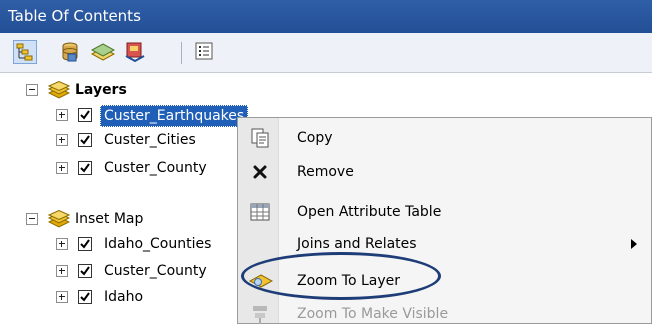  I want to click on layer-label: Idaho_Counties, so click(157, 244).